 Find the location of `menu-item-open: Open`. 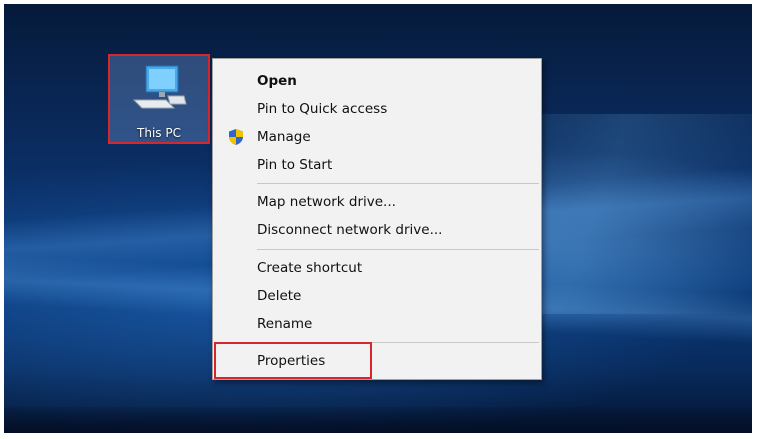

menu-item-open: Open is located at coordinates (377, 81).